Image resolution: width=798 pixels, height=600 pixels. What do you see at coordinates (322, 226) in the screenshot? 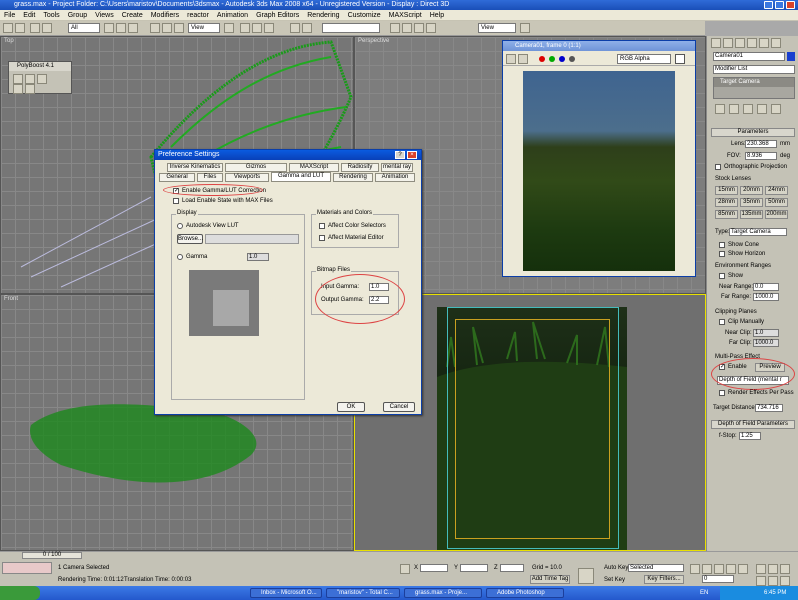
I see `affect-color-checkbox` at bounding box center [322, 226].